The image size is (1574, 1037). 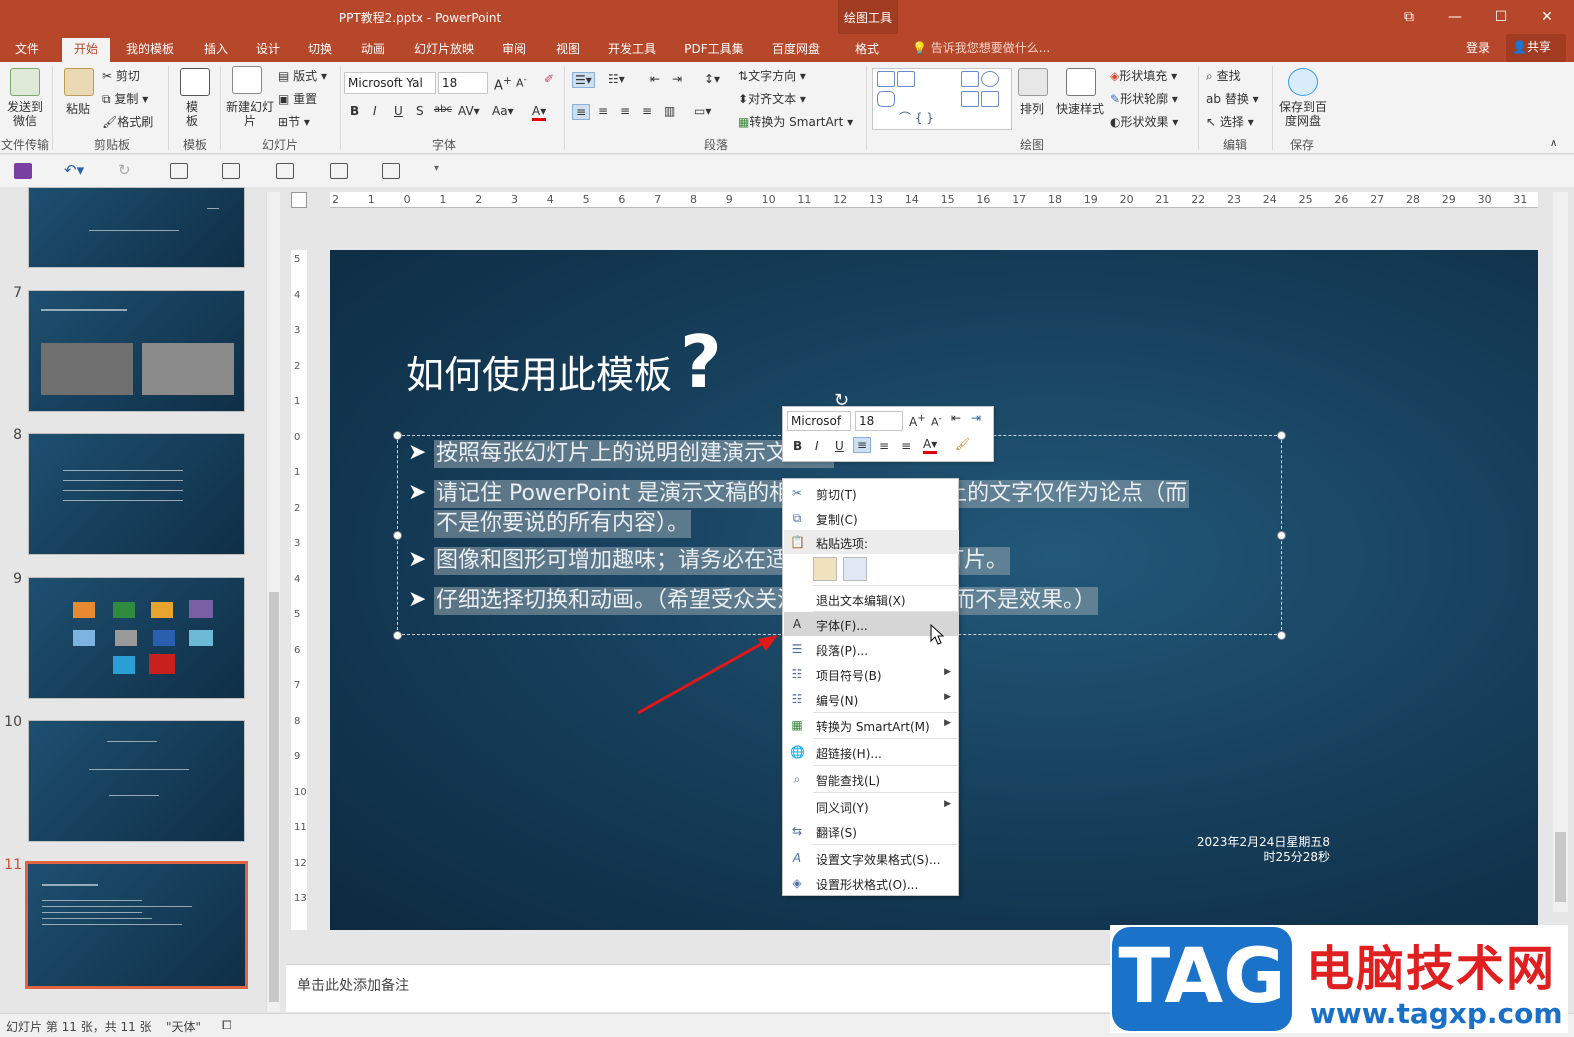 I want to click on tab-review: 审阅, so click(x=514, y=50).